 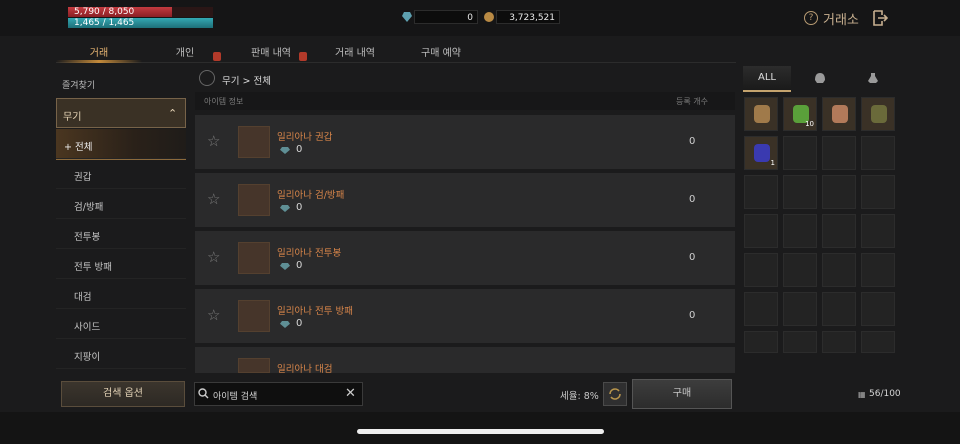 What do you see at coordinates (123, 394) in the screenshot?
I see `search-options-button: 검색 옵션` at bounding box center [123, 394].